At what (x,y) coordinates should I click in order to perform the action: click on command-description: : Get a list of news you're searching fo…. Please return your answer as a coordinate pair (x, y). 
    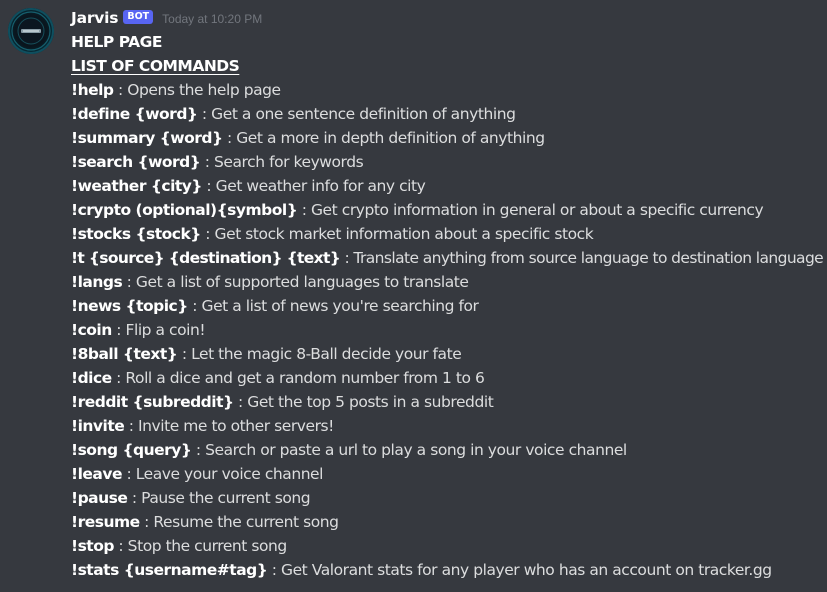
    Looking at the image, I should click on (333, 306).